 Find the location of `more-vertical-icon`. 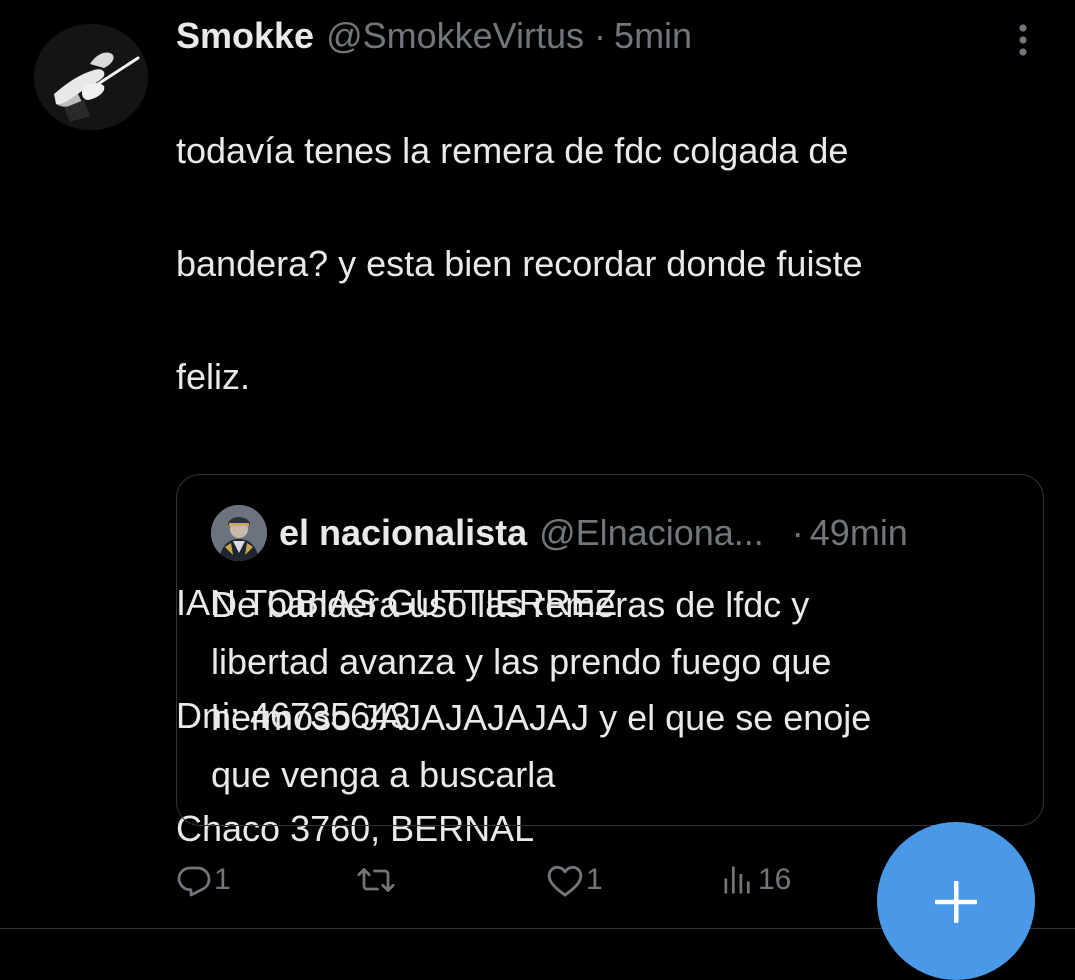

more-vertical-icon is located at coordinates (1023, 40).